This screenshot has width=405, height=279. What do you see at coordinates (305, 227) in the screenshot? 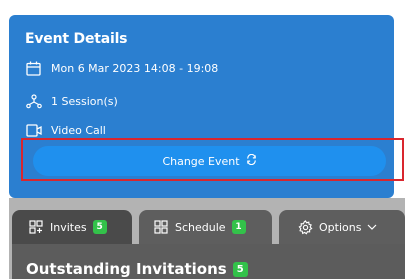
I see `gear-icon` at bounding box center [305, 227].